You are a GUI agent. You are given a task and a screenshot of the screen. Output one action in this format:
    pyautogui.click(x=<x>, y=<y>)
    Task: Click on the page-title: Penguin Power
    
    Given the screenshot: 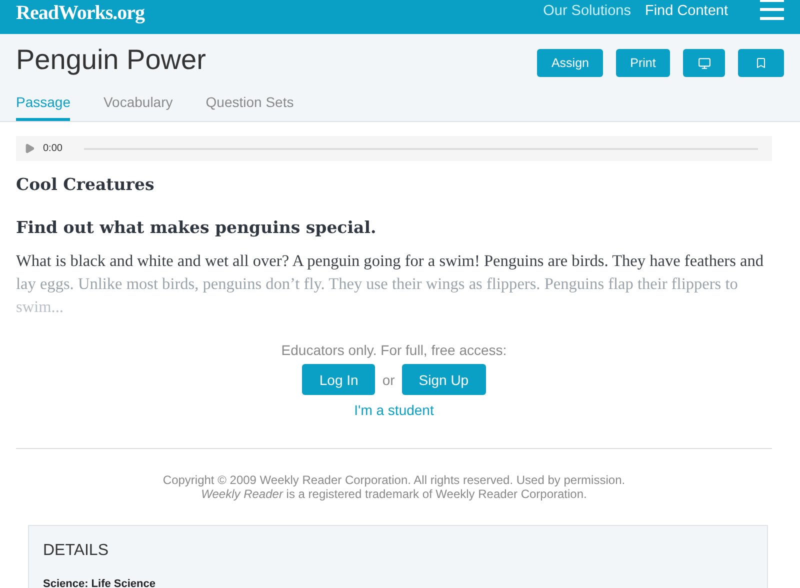 What is the action you would take?
    pyautogui.click(x=111, y=60)
    